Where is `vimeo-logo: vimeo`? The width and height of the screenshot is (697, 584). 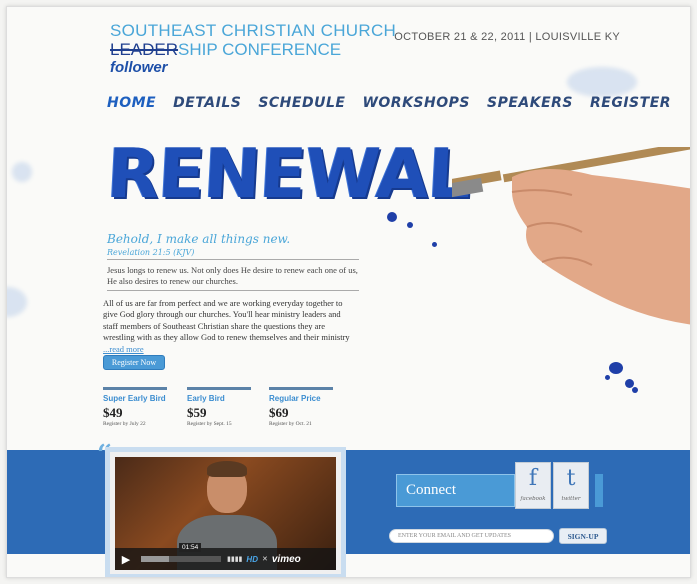
vimeo-logo: vimeo is located at coordinates (286, 559).